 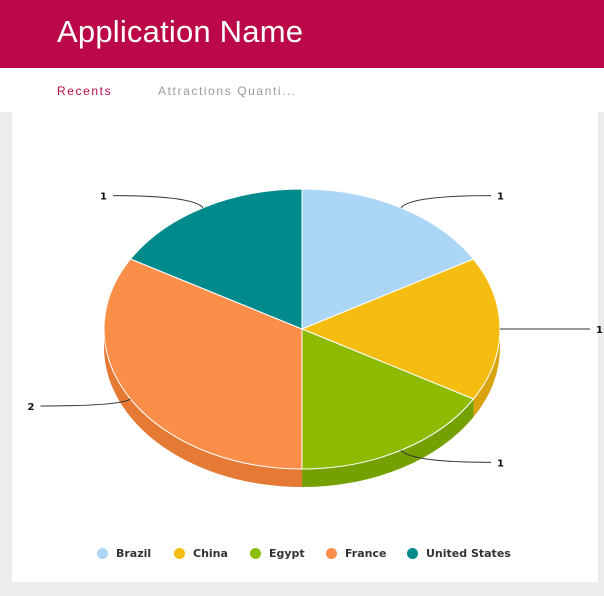 I want to click on legend-swatch-brazil, so click(x=102, y=553).